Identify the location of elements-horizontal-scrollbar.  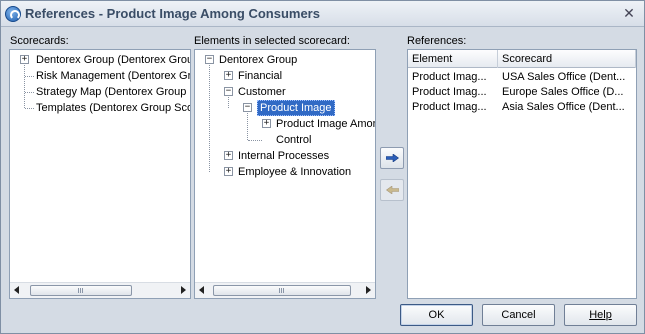
(285, 290).